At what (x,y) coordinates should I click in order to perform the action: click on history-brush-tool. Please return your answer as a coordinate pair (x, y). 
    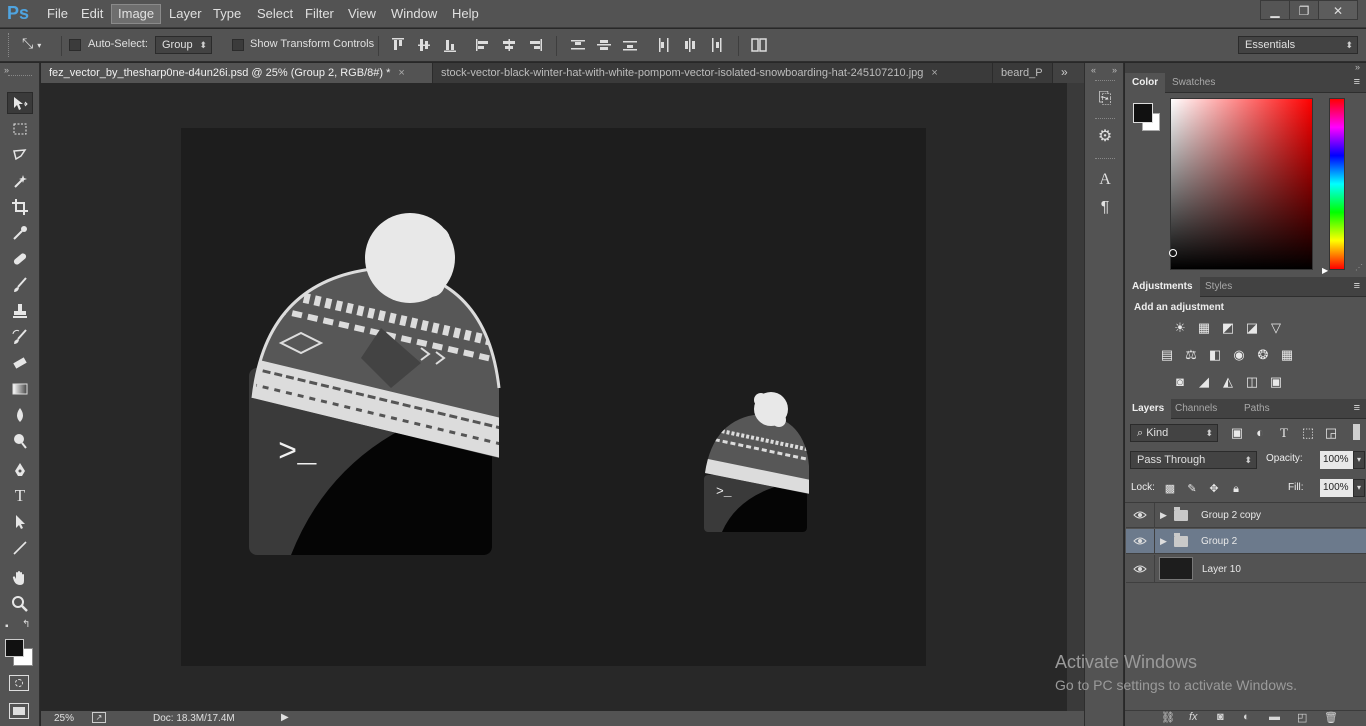
    Looking at the image, I should click on (20, 337).